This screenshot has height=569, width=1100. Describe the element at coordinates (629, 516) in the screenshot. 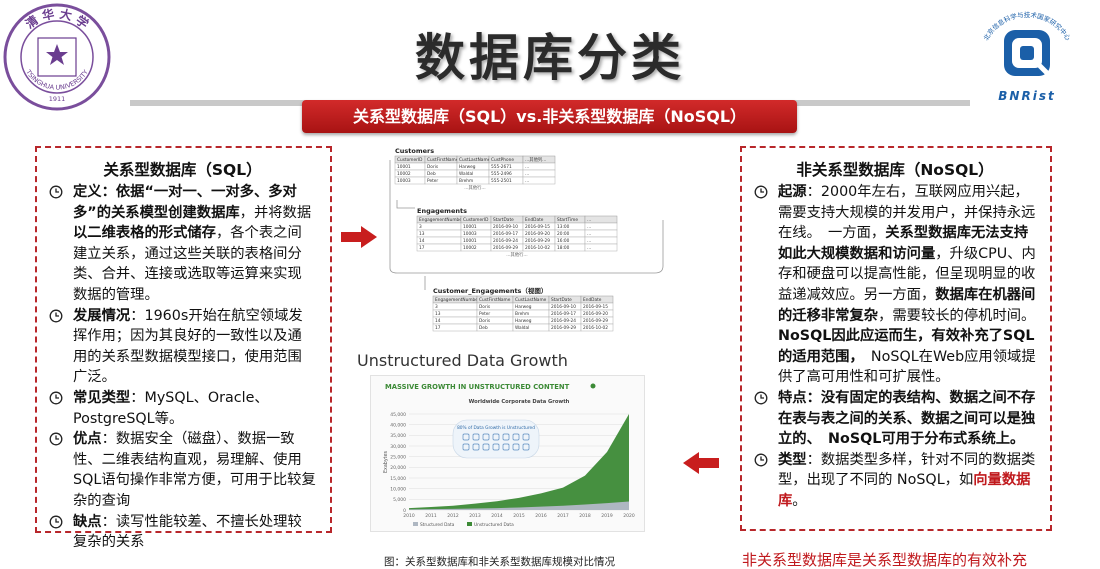

I see `x-tick-label: 2020` at that location.